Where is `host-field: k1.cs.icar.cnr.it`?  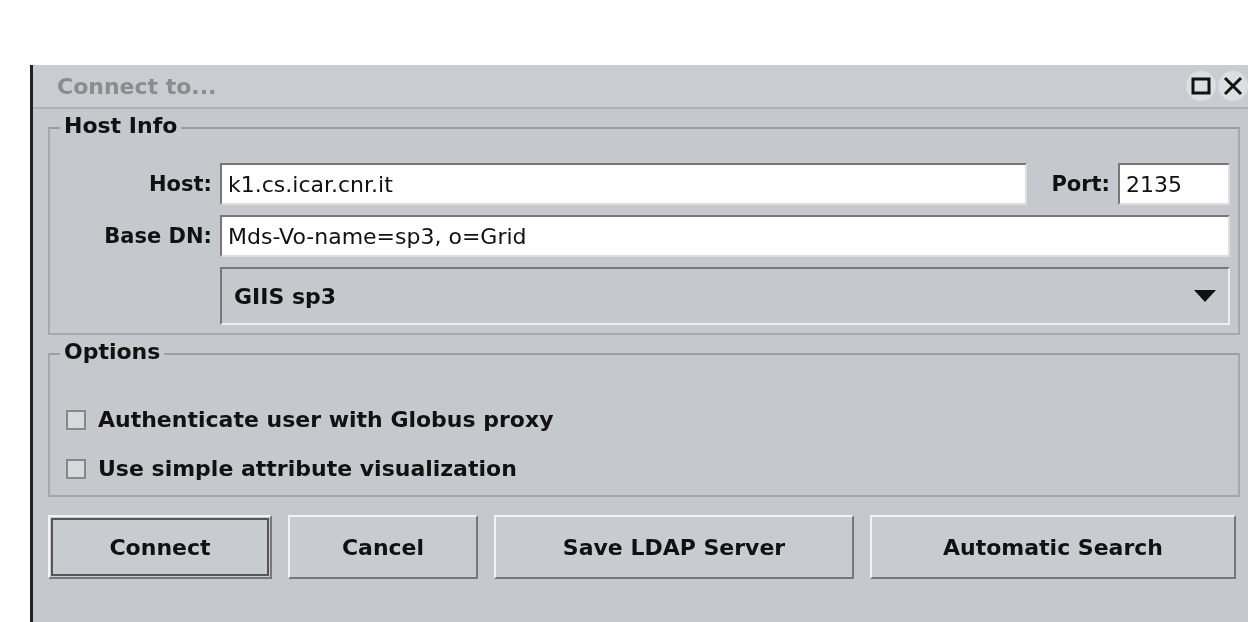
host-field: k1.cs.icar.cnr.it is located at coordinates (624, 184).